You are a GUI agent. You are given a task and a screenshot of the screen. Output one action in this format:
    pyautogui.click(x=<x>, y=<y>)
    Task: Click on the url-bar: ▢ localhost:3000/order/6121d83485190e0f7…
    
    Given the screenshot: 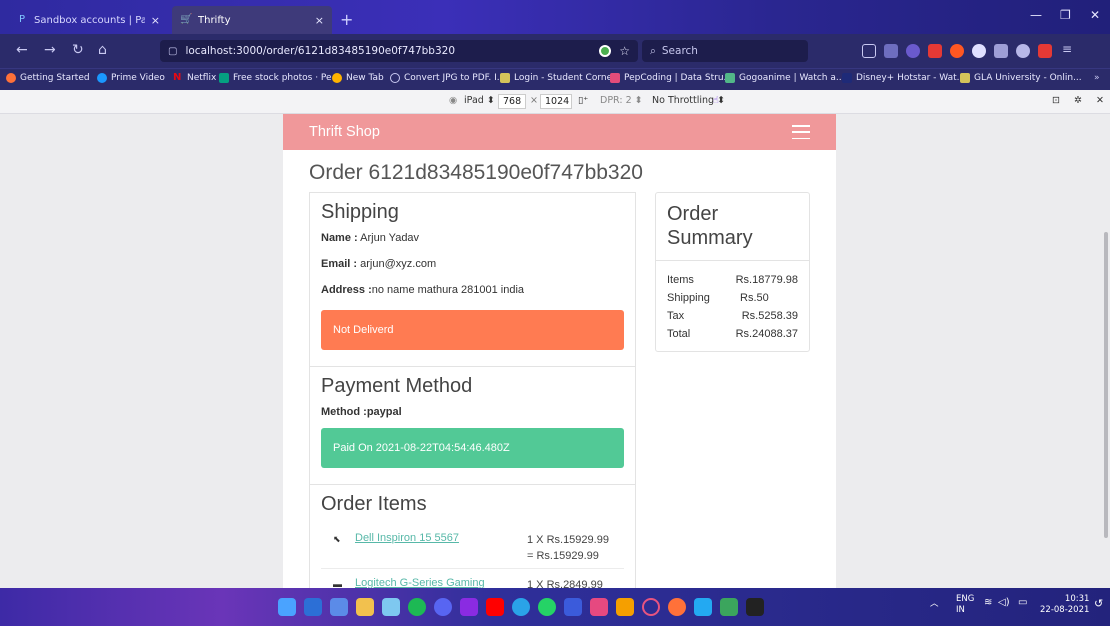 What is the action you would take?
    pyautogui.click(x=399, y=51)
    